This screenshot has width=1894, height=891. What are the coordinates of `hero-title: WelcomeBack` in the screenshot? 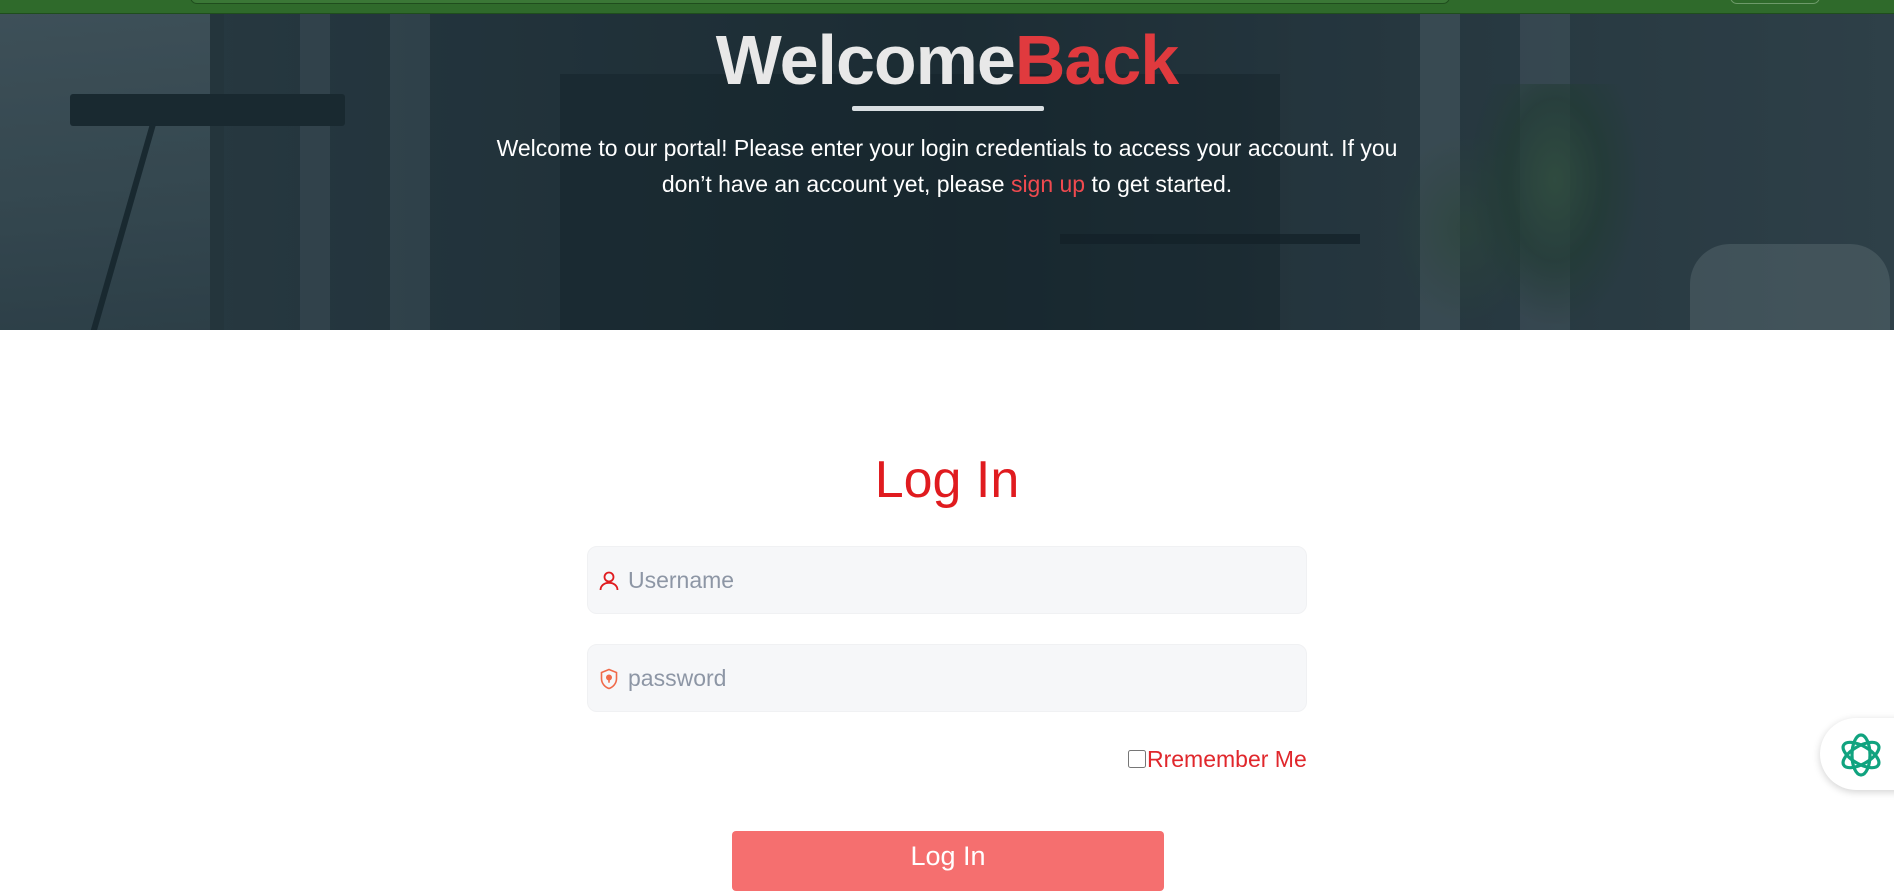 It's located at (947, 60).